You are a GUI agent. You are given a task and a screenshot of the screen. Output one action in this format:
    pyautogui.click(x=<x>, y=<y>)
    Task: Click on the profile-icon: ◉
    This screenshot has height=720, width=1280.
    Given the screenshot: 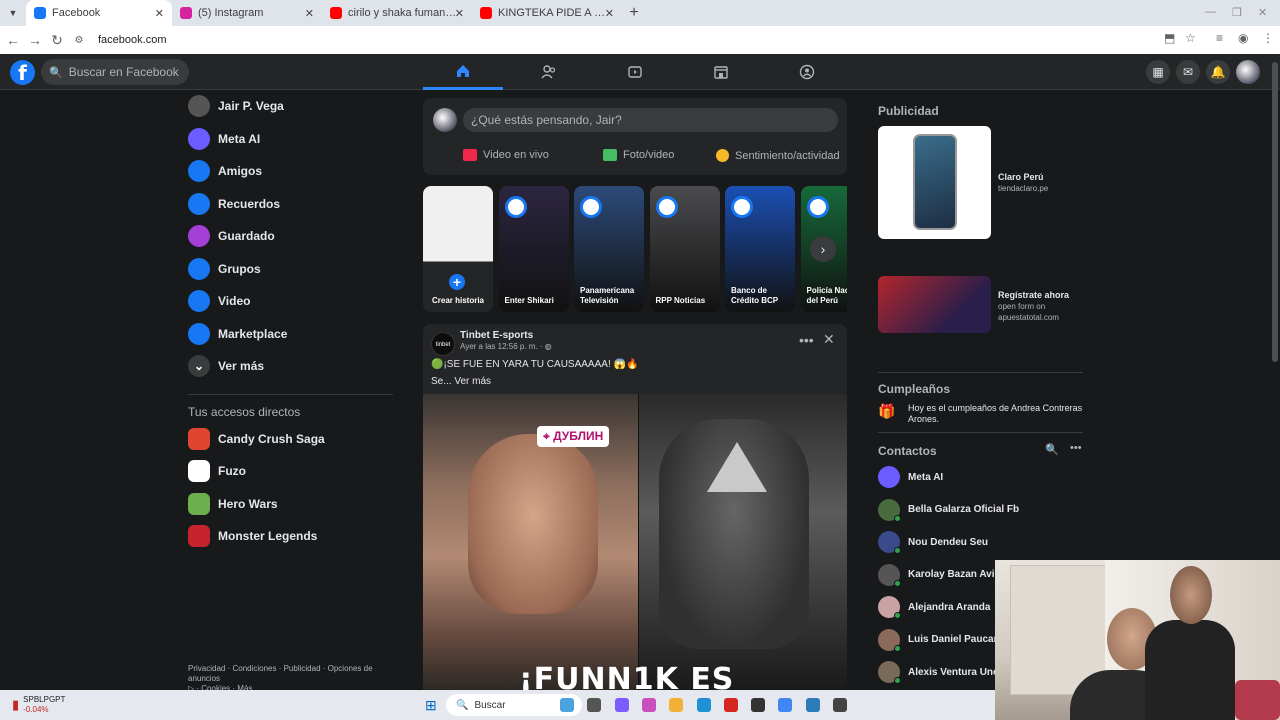 What is the action you would take?
    pyautogui.click(x=1243, y=38)
    